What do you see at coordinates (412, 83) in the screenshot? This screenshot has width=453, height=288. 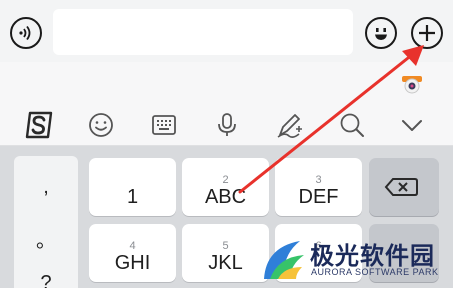 I see `sticker-icon` at bounding box center [412, 83].